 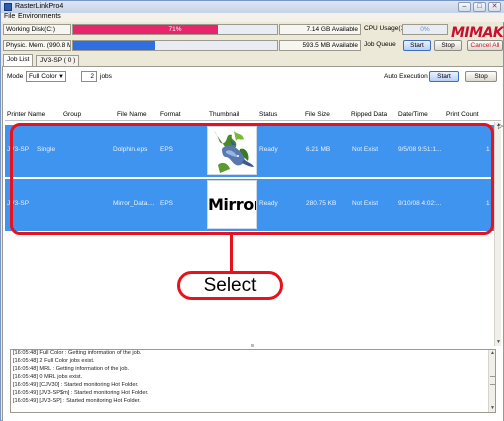 What do you see at coordinates (481, 76) in the screenshot?
I see `auto-execution-stop-button: Stop` at bounding box center [481, 76].